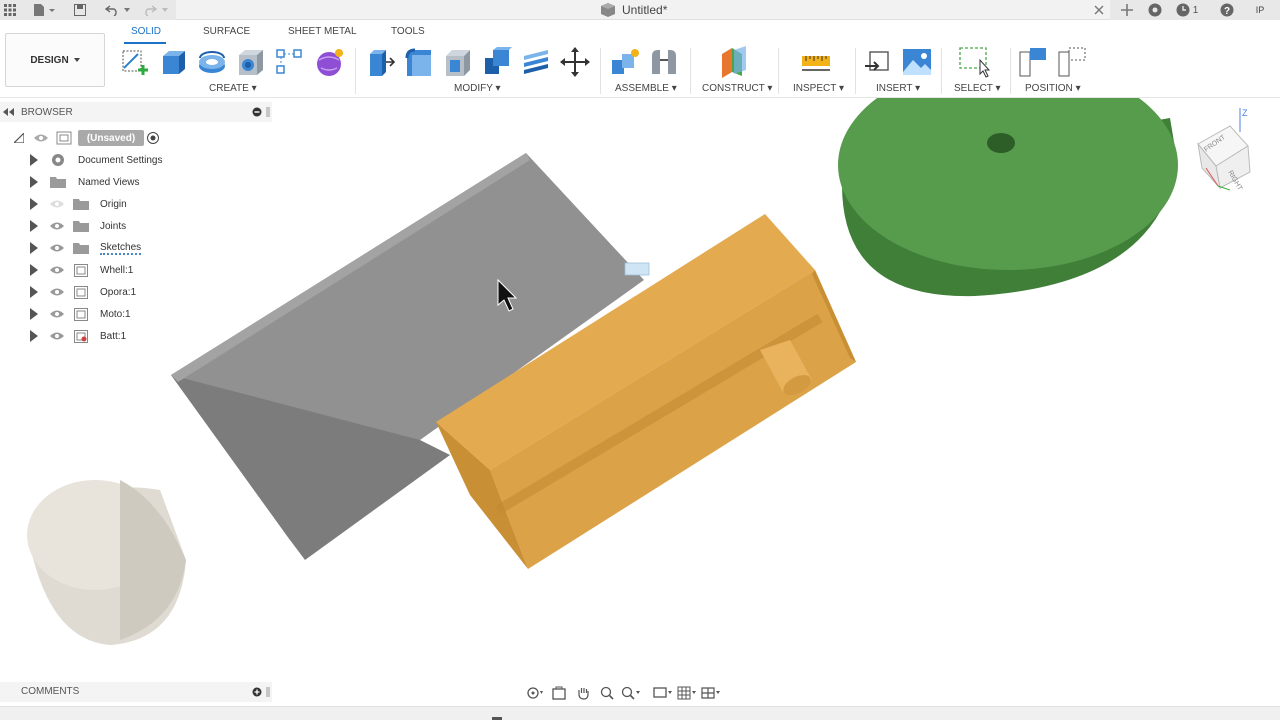 This screenshot has width=1280, height=720. Describe the element at coordinates (257, 112) in the screenshot. I see `browser-options-icon` at that location.